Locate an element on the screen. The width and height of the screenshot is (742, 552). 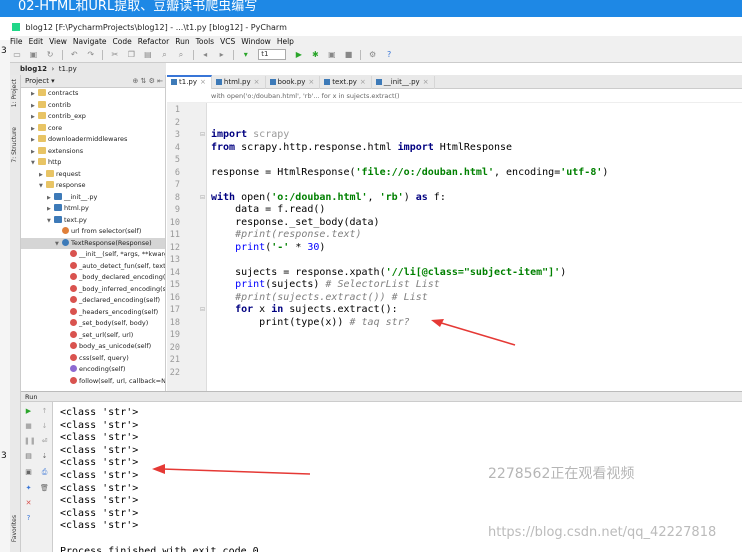
annotation-arrow-head is located at coordinates (158, 469).